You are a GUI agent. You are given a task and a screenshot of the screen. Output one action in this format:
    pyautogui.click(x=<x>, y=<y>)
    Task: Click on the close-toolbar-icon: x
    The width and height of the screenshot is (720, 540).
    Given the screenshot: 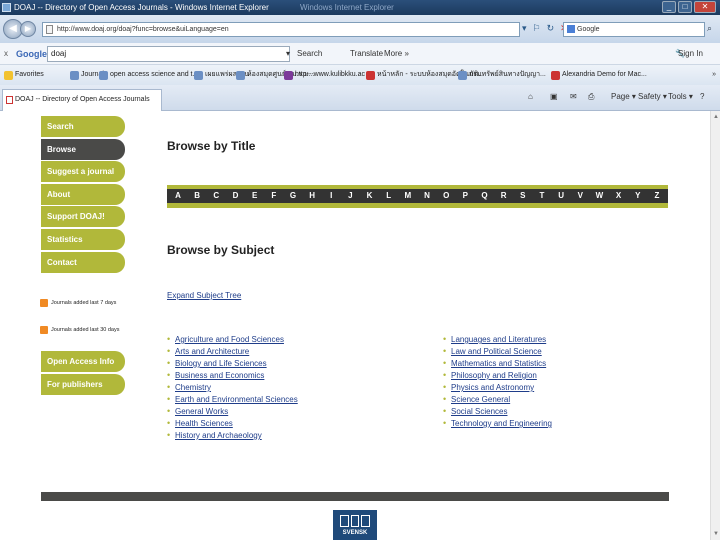 What is the action you would take?
    pyautogui.click(x=6, y=54)
    